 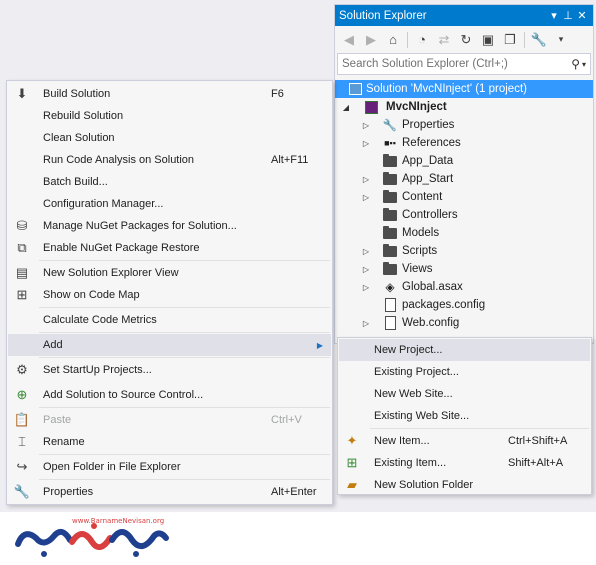 What do you see at coordinates (352, 484) in the screenshot?
I see `new-folder-icon: ▰` at bounding box center [352, 484].